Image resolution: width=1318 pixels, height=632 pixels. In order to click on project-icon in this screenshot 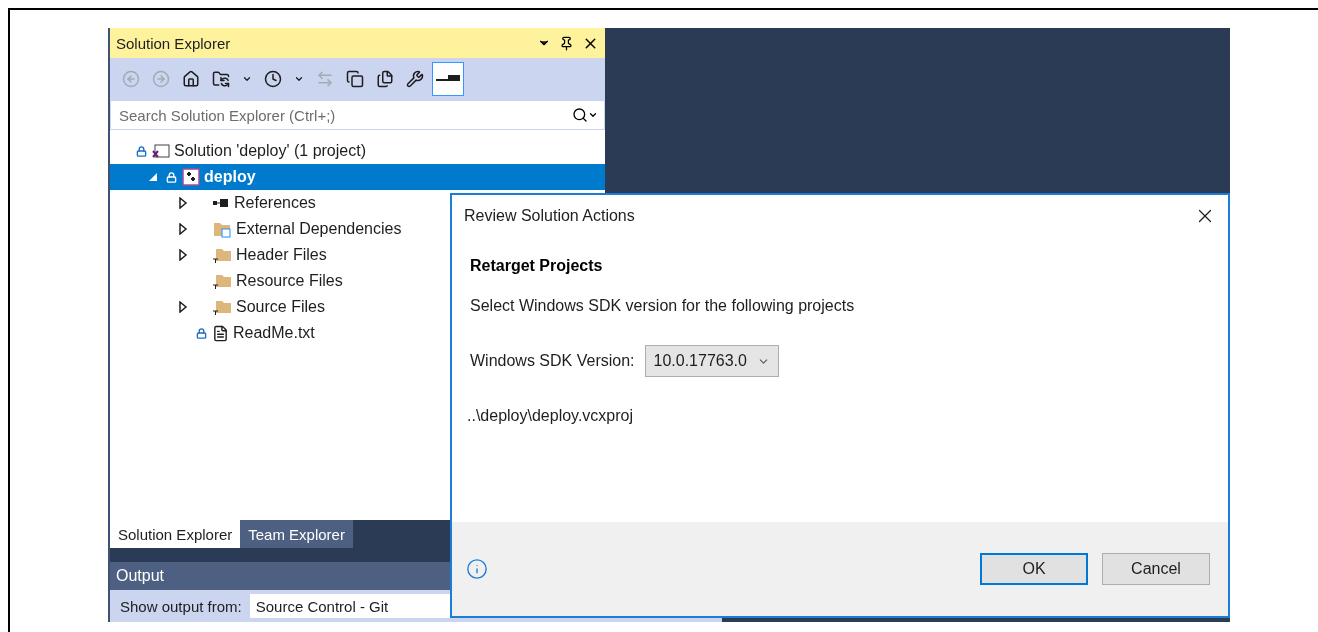, I will do `click(191, 177)`.